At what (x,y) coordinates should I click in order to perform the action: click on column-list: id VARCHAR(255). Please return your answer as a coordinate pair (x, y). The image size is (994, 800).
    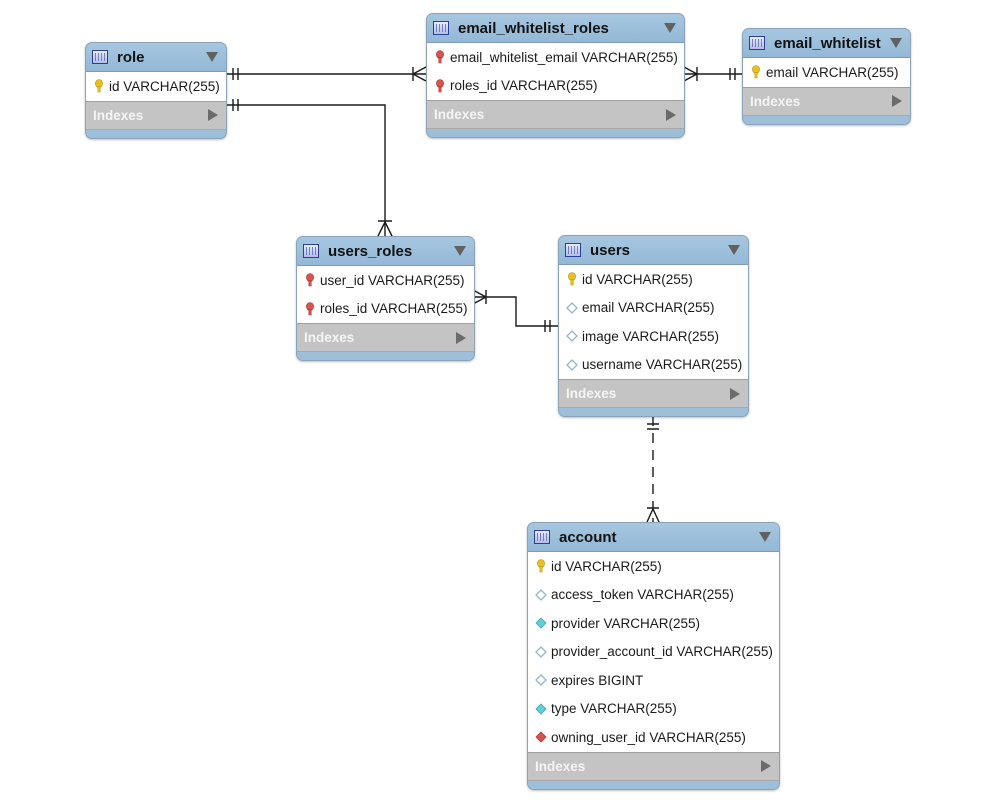
    Looking at the image, I should click on (156, 87).